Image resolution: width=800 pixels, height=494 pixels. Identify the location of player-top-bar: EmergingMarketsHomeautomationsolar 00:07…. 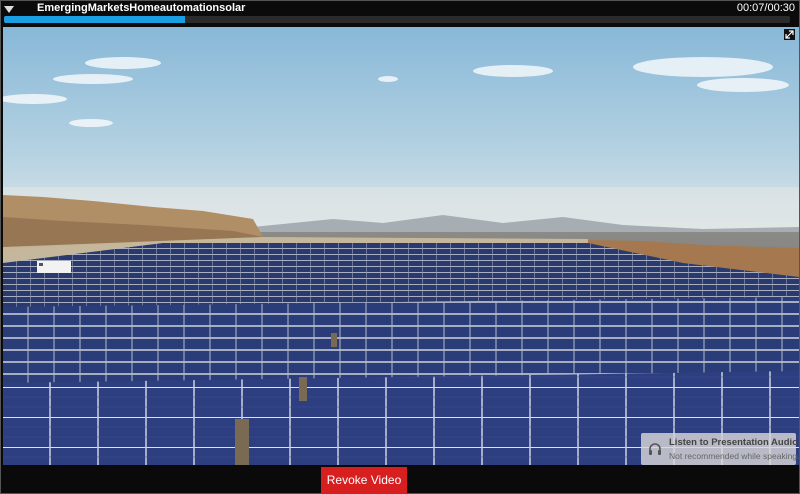
(400, 14).